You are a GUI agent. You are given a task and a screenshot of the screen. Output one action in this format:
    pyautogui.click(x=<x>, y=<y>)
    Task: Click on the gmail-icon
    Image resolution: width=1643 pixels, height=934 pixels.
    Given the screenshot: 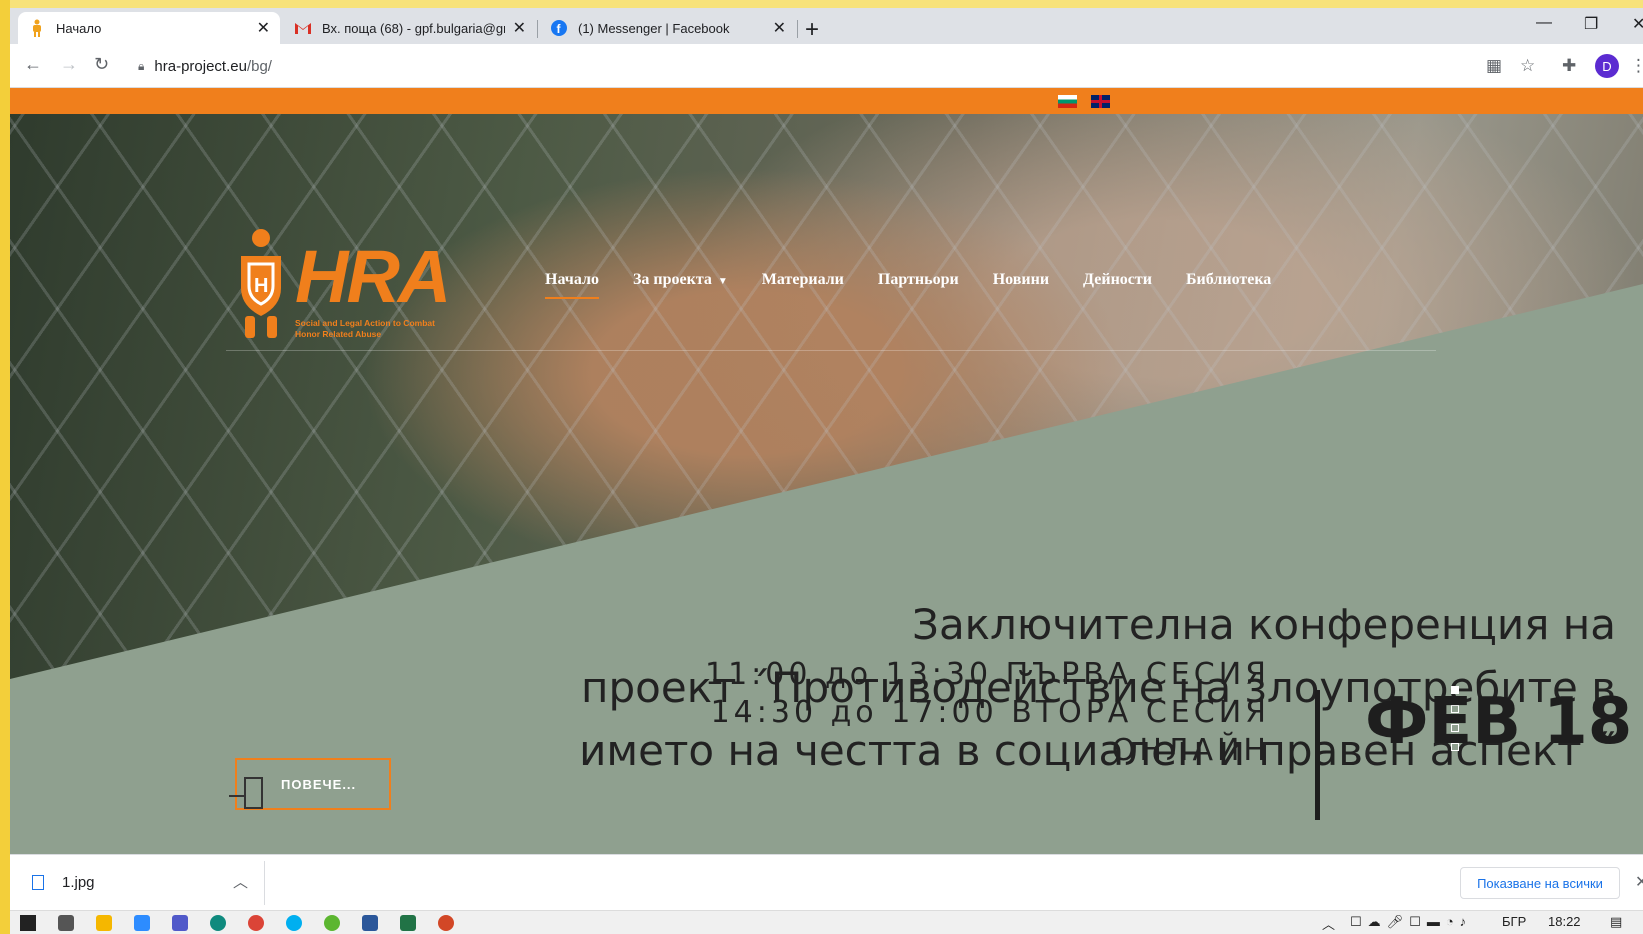 What is the action you would take?
    pyautogui.click(x=303, y=28)
    